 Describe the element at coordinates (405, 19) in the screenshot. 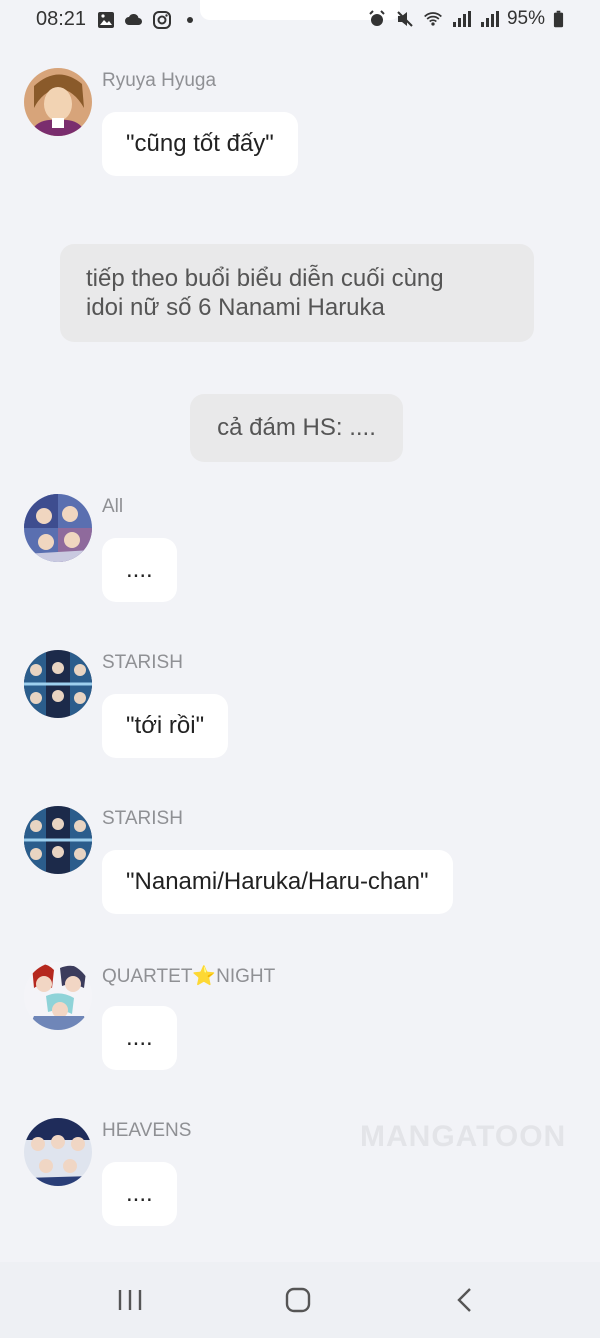

I see `mute-icon` at that location.